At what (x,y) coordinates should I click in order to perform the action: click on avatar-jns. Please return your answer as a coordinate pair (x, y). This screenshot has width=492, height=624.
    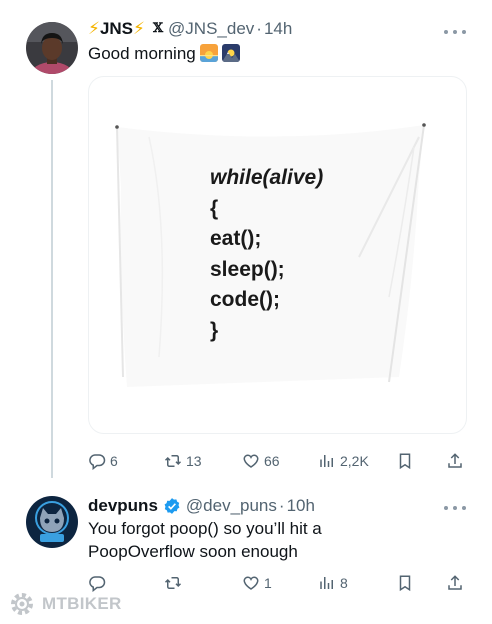
    Looking at the image, I should click on (52, 48).